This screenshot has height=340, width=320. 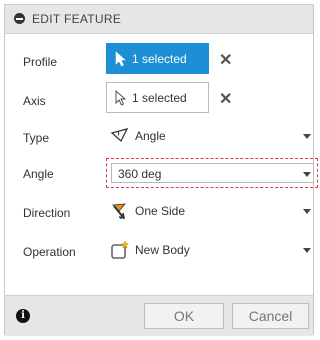 What do you see at coordinates (40, 62) in the screenshot?
I see `profile-label: Profile` at bounding box center [40, 62].